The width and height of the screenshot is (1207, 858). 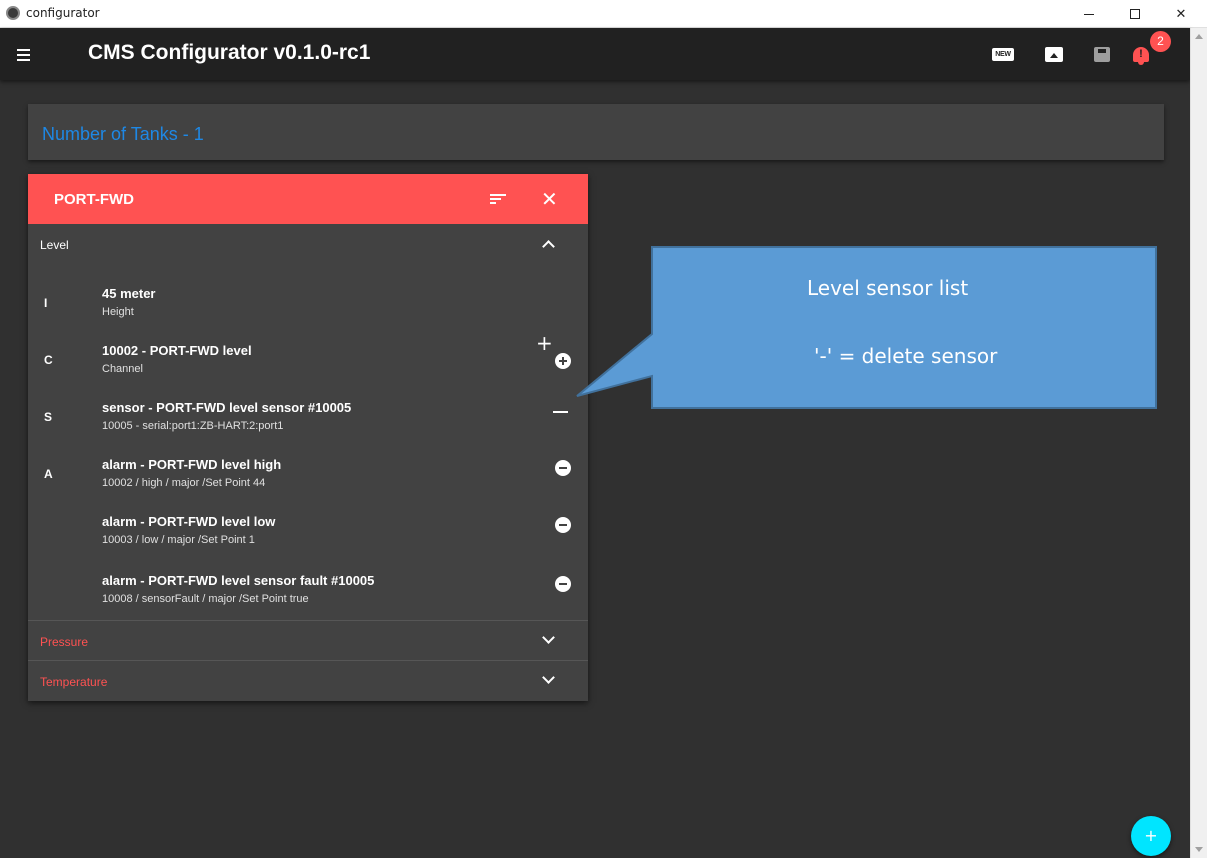 What do you see at coordinates (229, 52) in the screenshot?
I see `app-title: CMS Configurator v0.1.0-rc1` at bounding box center [229, 52].